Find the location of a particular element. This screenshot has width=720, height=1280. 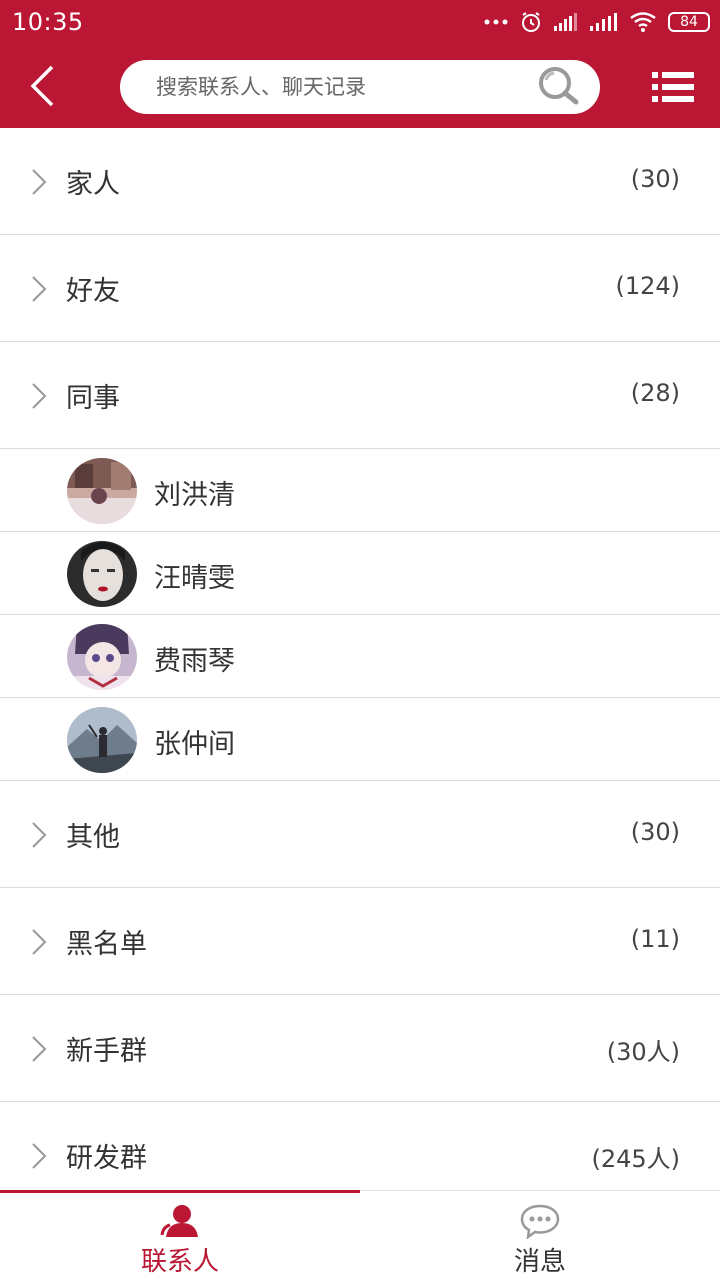

group-name: 家人 is located at coordinates (93, 184).